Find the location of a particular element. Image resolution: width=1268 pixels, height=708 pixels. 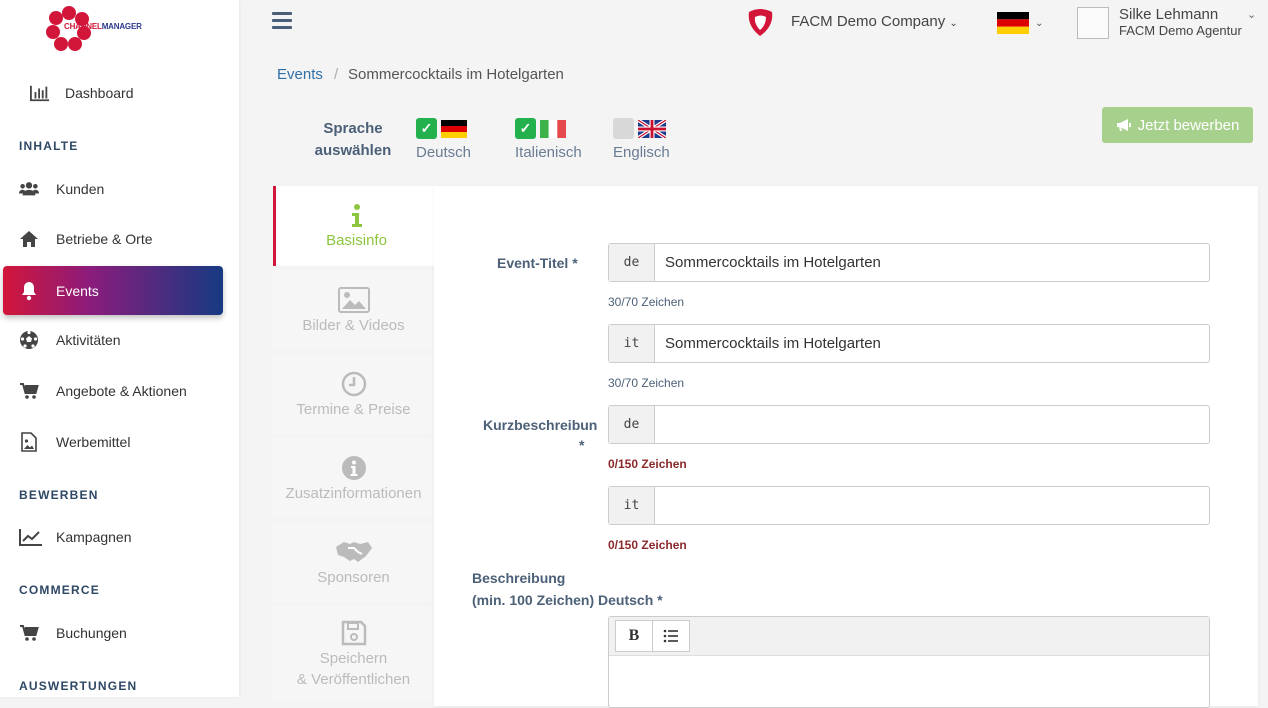

tab-label: Bilder & Videos is located at coordinates (353, 325).